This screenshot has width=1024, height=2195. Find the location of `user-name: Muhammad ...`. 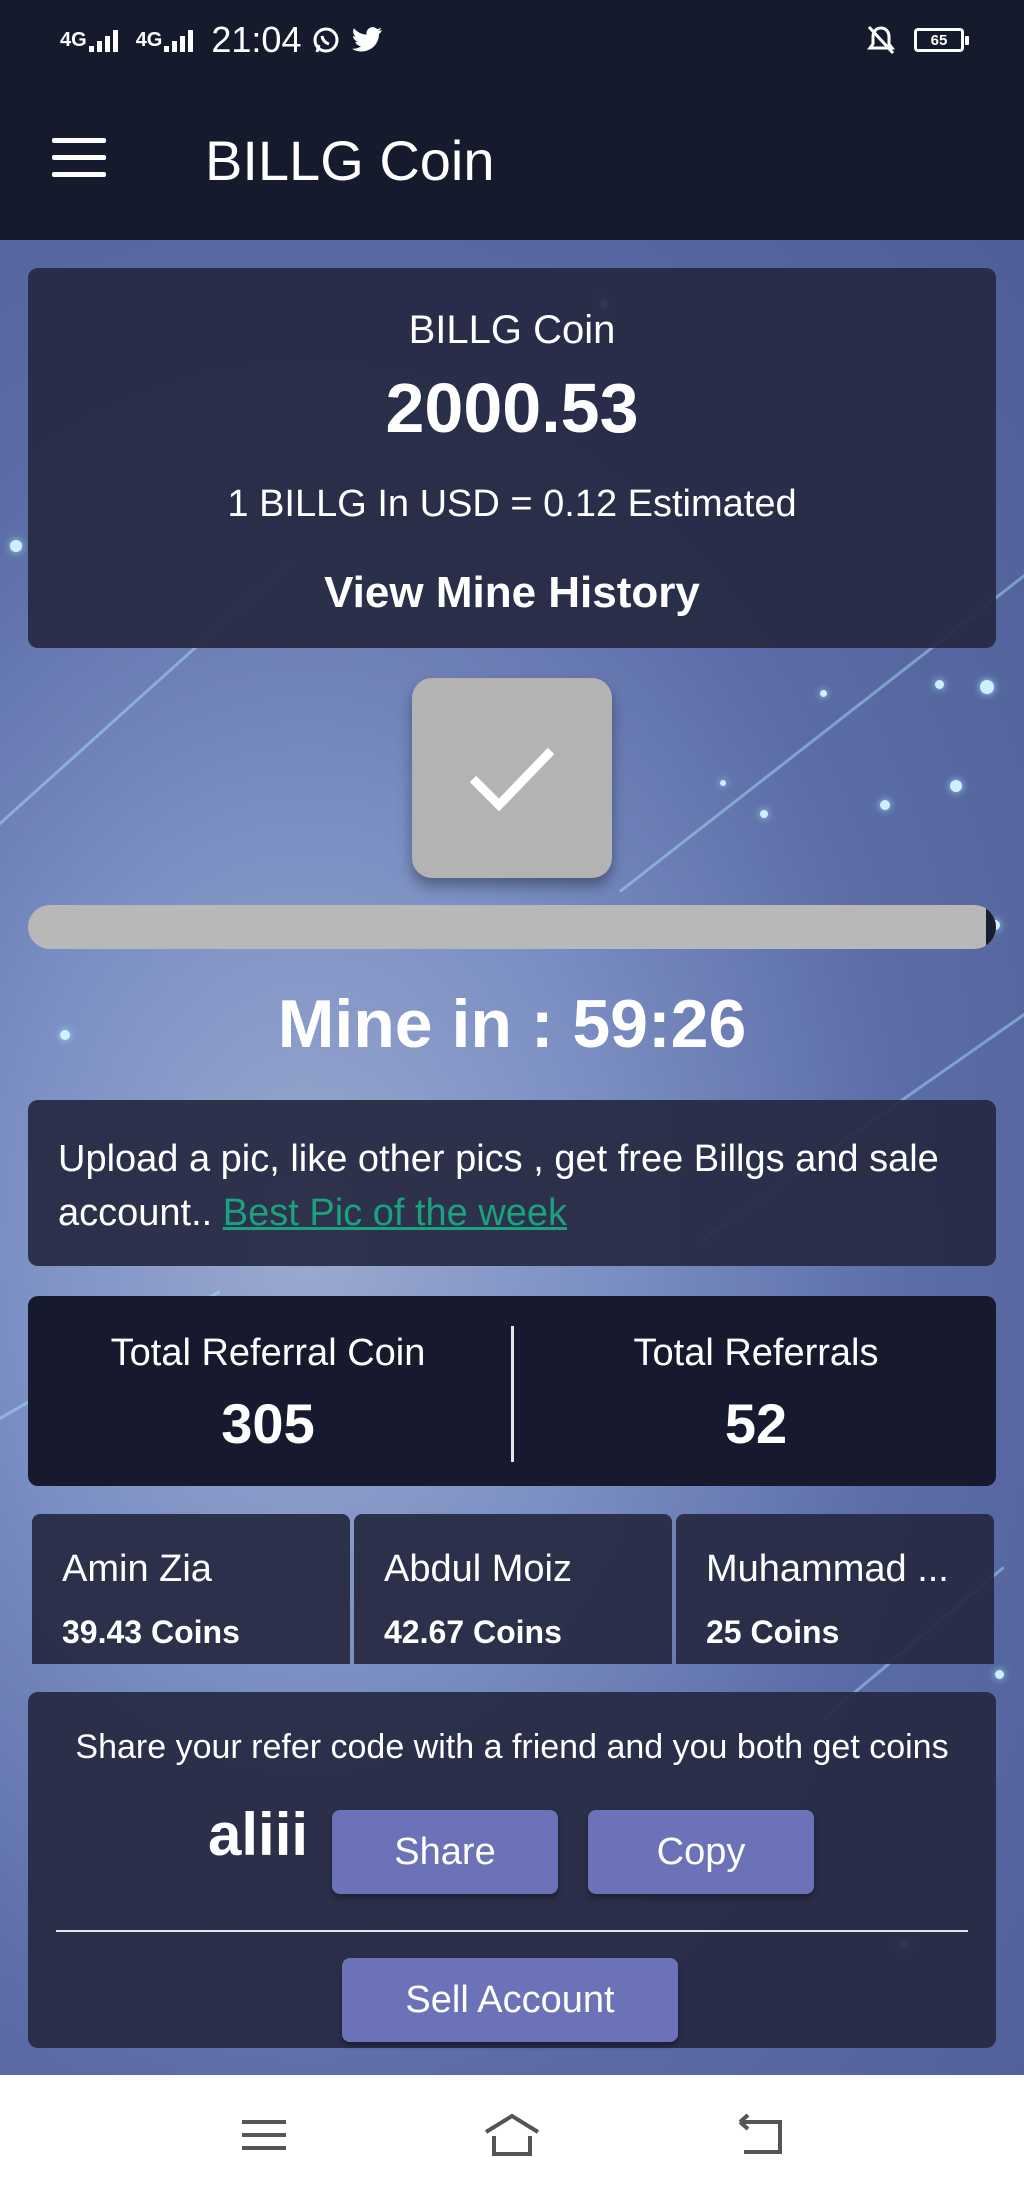

user-name: Muhammad ... is located at coordinates (827, 1569).